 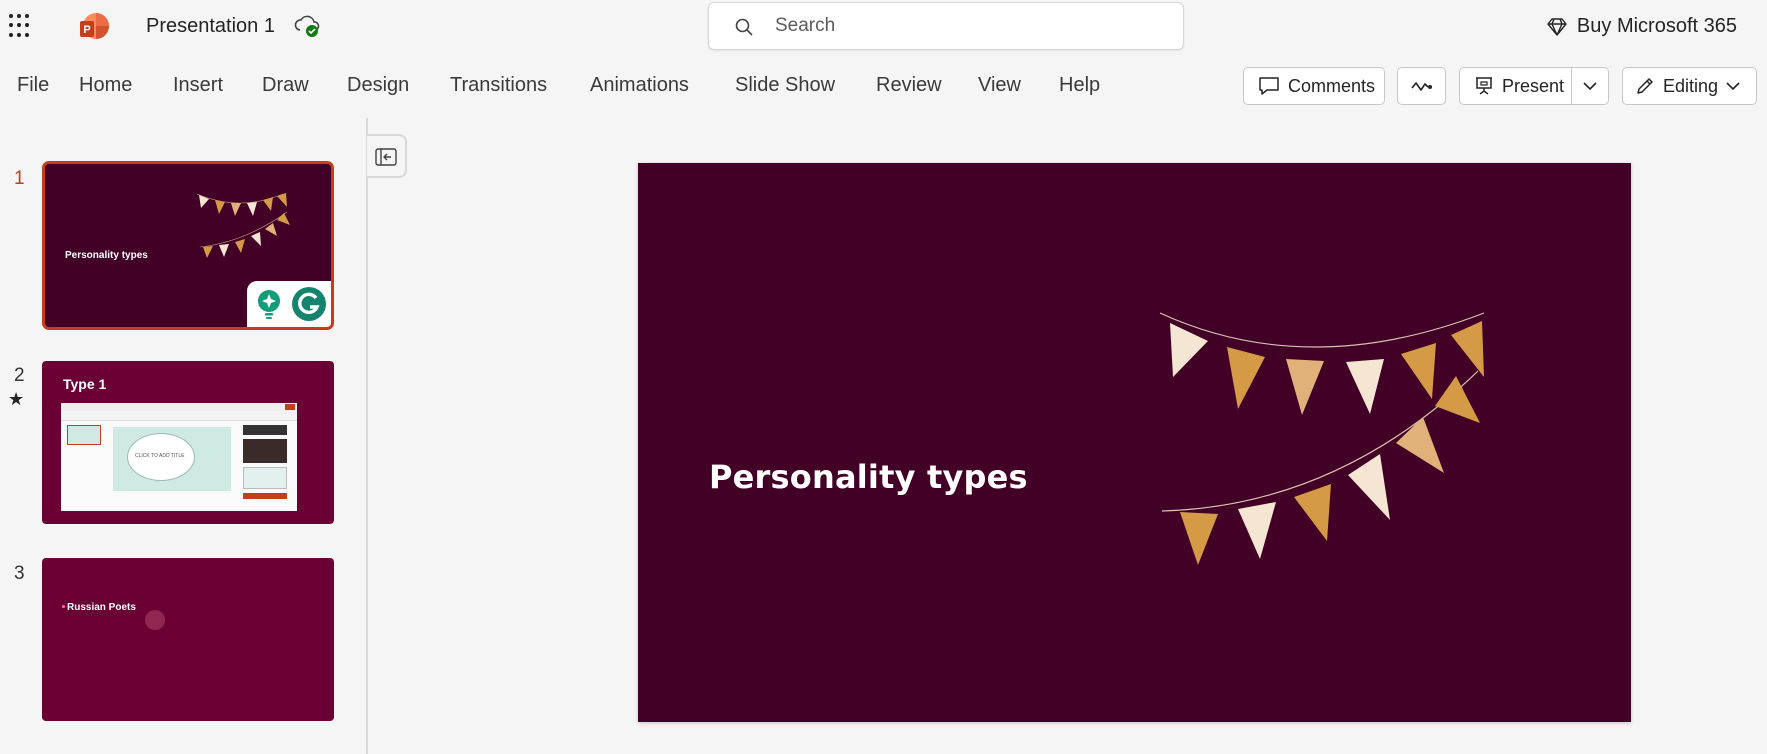 I want to click on addin-badges, so click(x=289, y=304).